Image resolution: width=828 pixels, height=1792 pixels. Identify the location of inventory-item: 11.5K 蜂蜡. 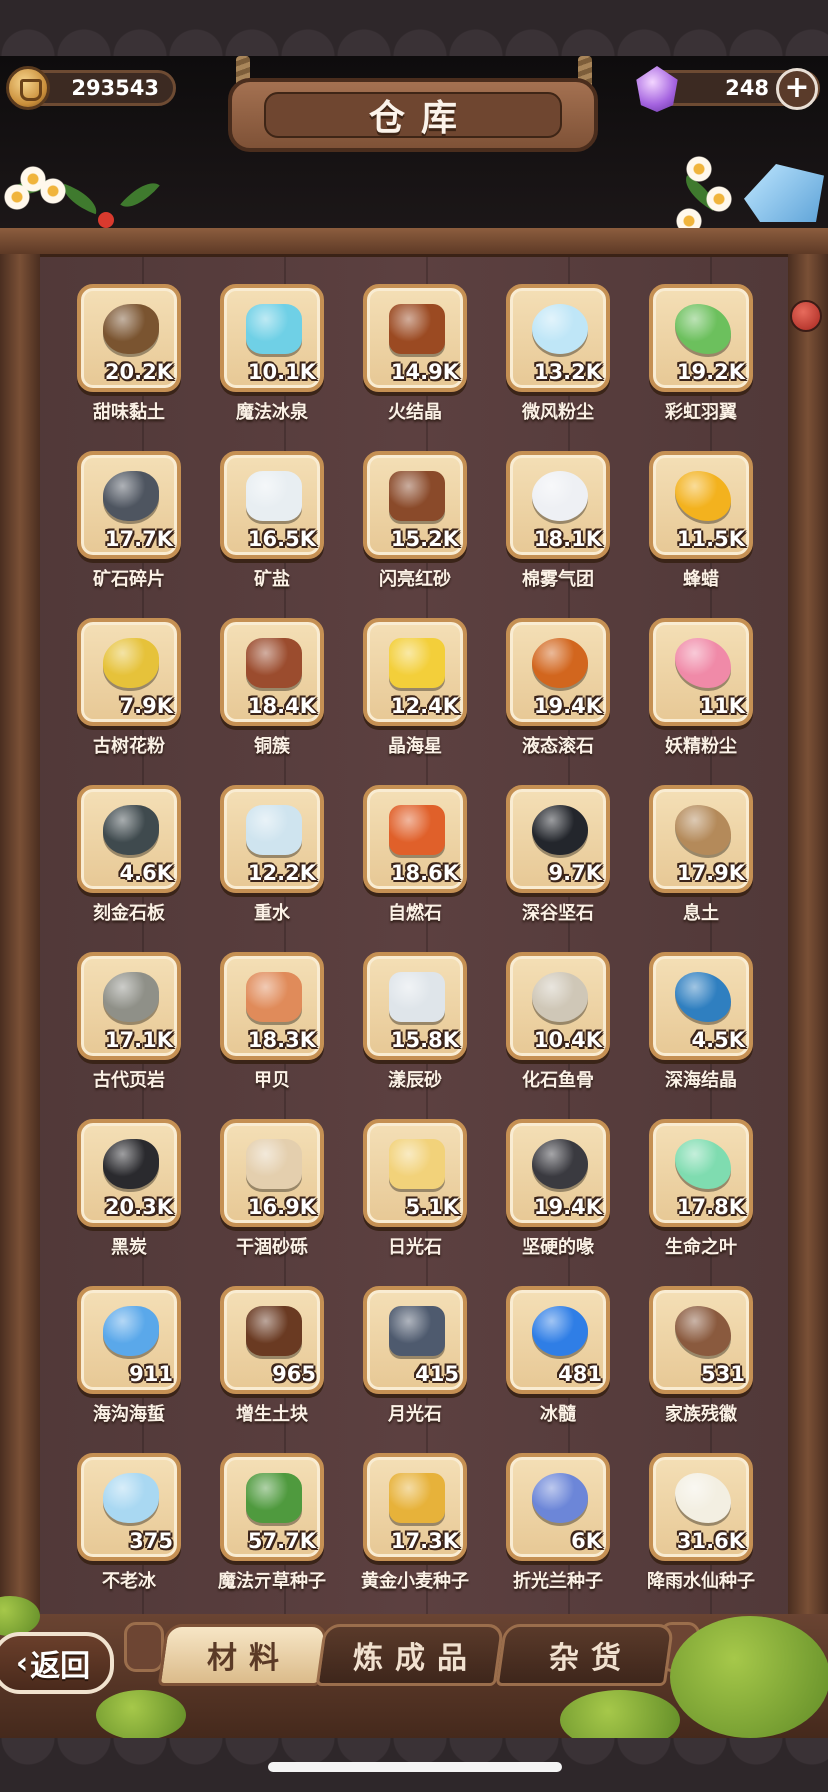
(701, 534).